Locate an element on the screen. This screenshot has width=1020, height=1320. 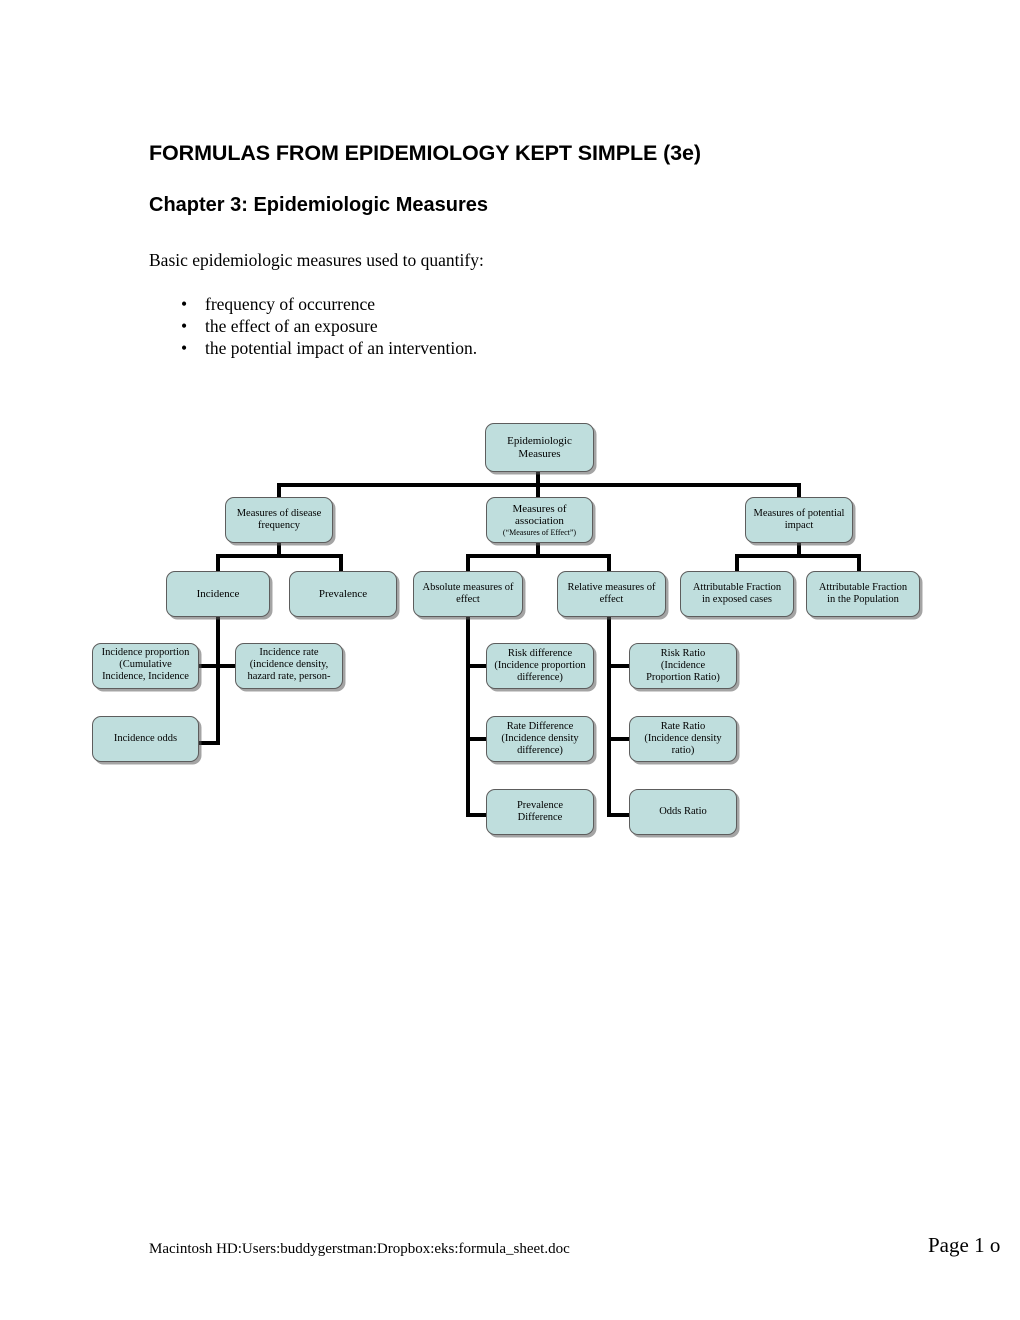
connector-drop-af-exposed is located at coordinates (737, 563).